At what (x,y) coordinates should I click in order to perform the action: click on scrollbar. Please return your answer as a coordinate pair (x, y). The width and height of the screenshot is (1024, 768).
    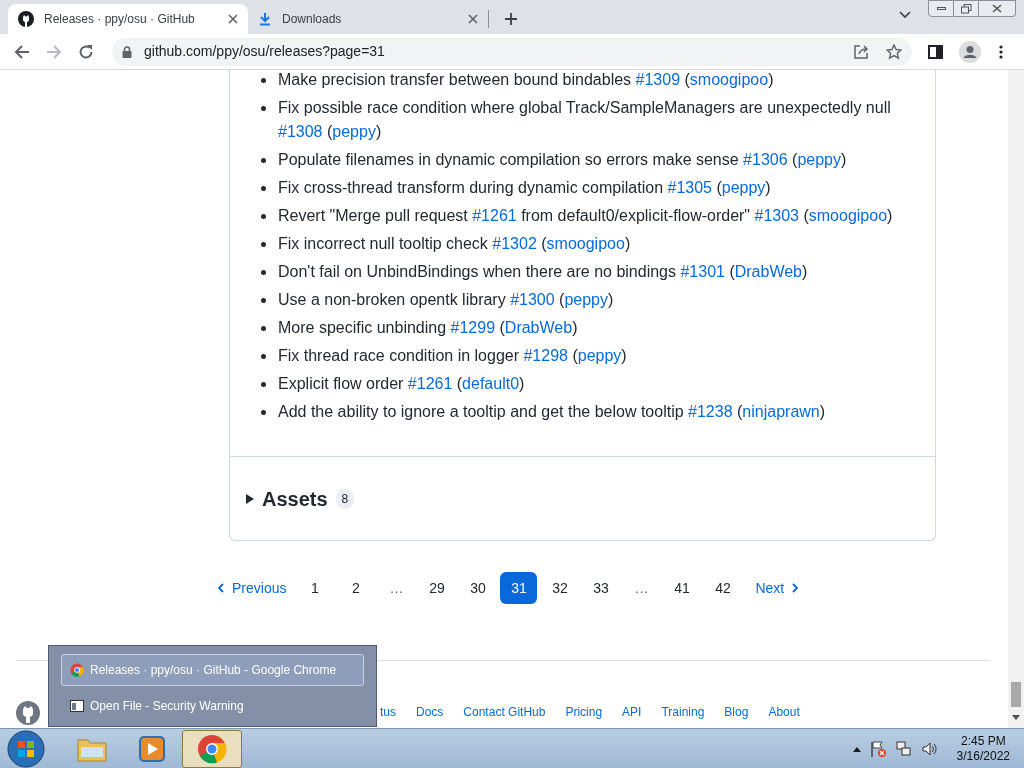
    Looking at the image, I should click on (1016, 399).